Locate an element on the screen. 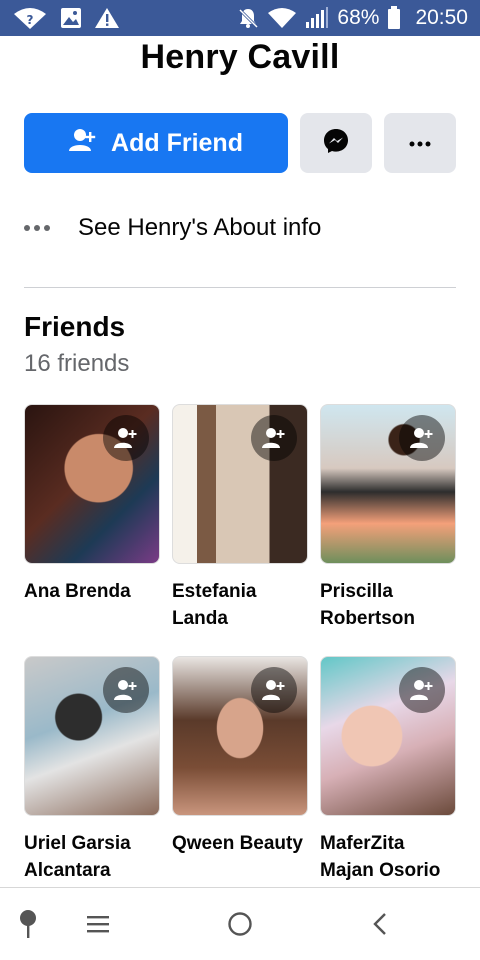  status-bar: ? 68% 20:50 is located at coordinates (240, 18).